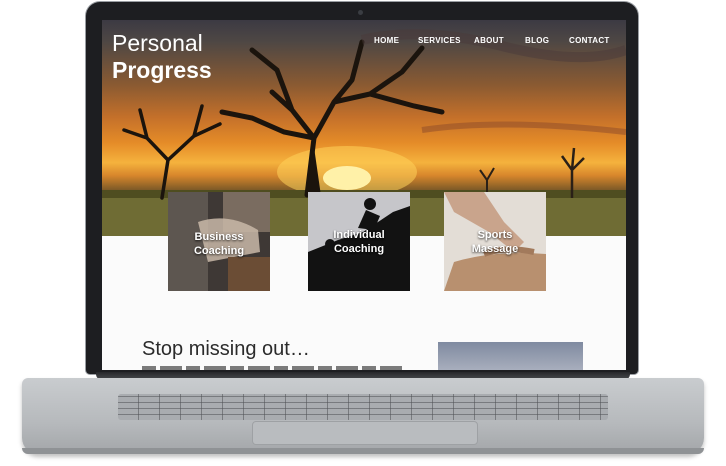  Describe the element at coordinates (386, 40) in the screenshot. I see `nav-home: HOME` at that location.